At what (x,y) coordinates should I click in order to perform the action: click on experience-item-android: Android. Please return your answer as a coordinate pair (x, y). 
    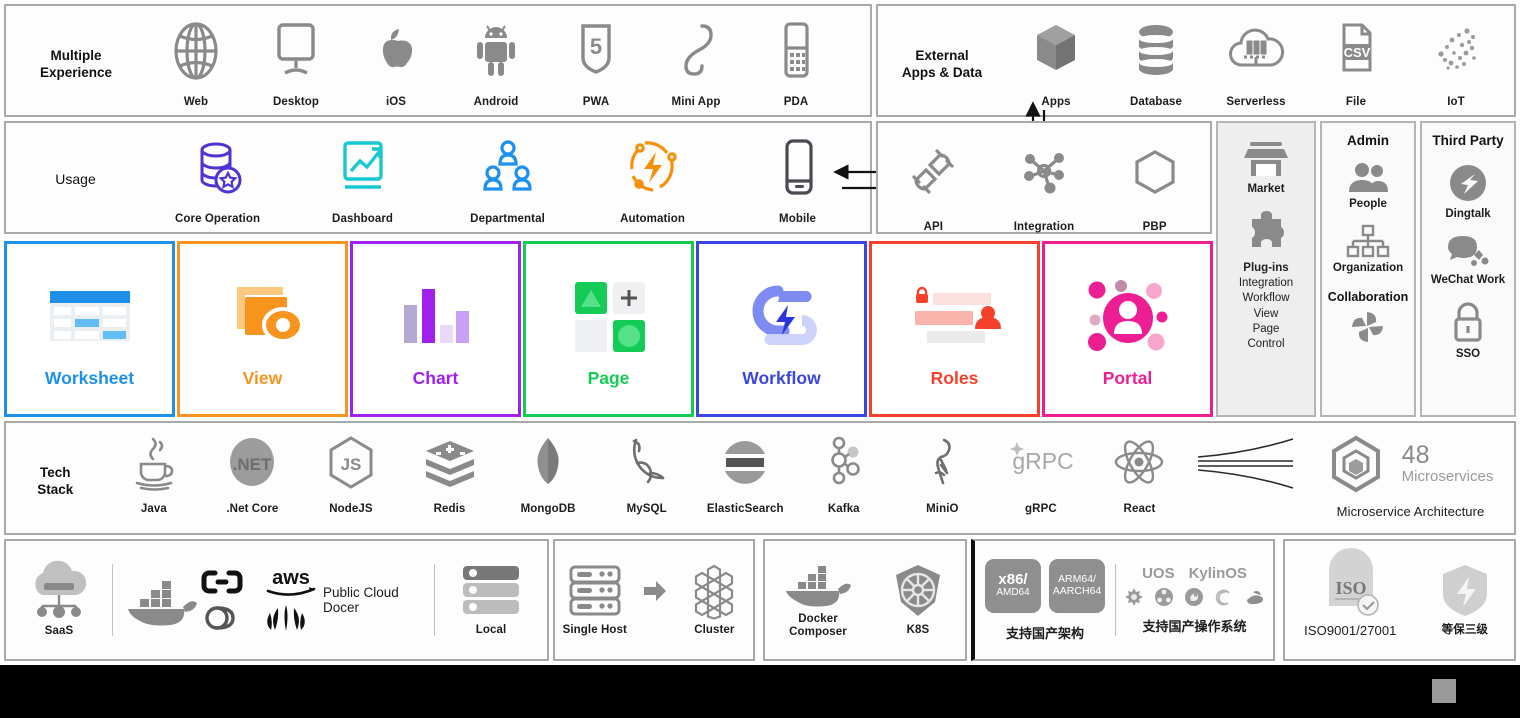
    Looking at the image, I should click on (496, 64).